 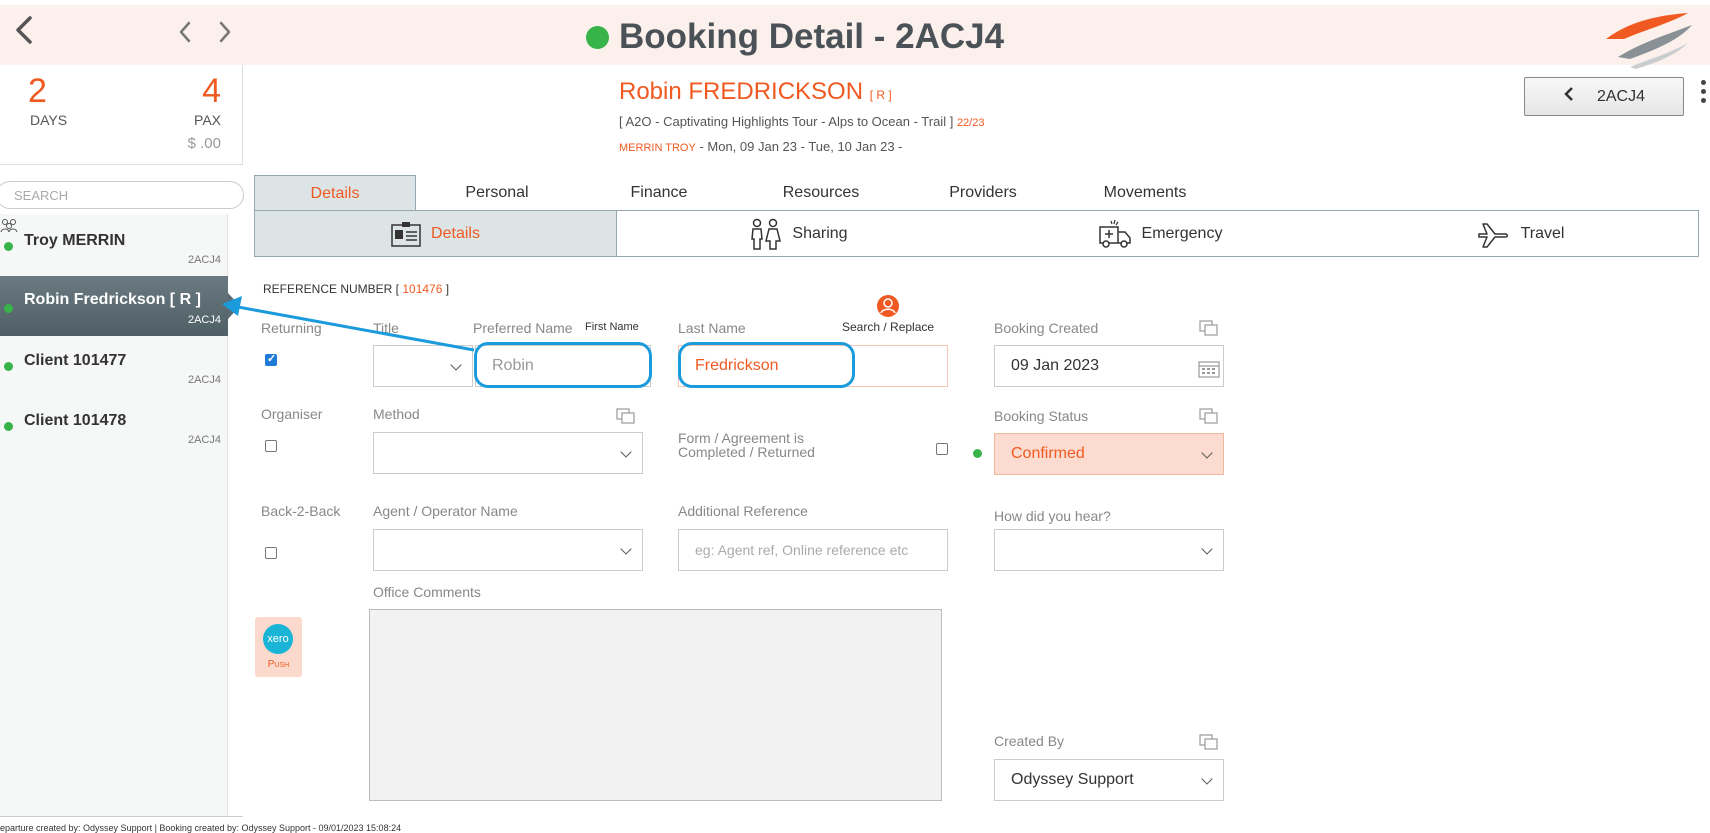 I want to click on booking-created-date: 09 Jan 2023, so click(x=1109, y=366).